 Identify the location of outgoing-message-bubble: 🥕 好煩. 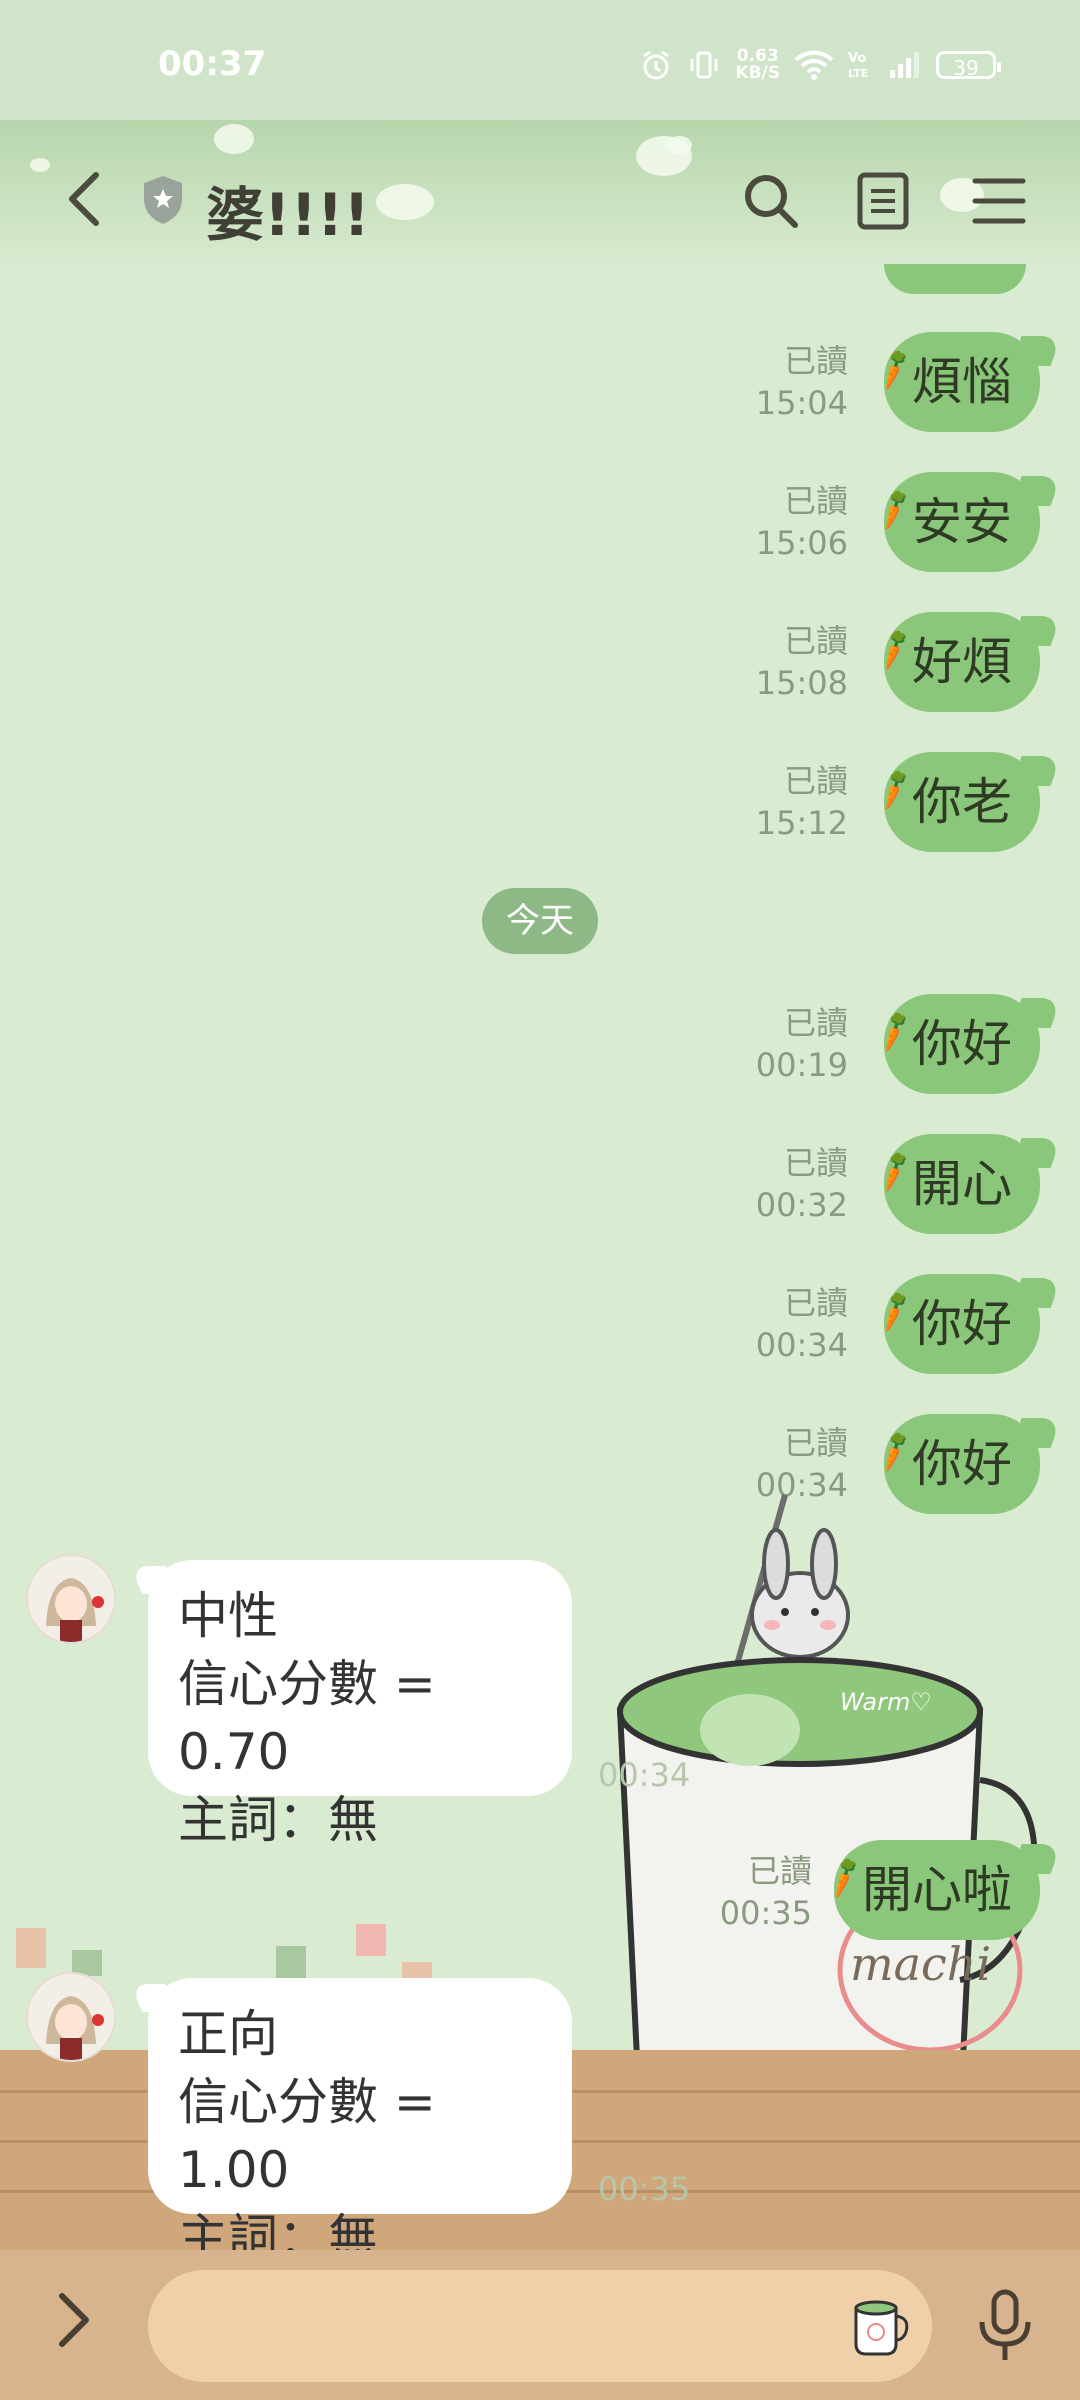
(955, 662).